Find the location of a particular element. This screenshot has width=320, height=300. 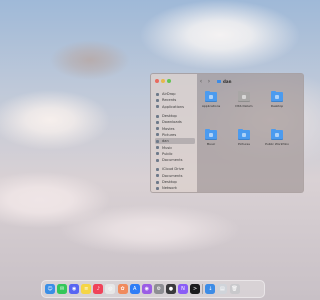

sidebar-item-documents: Documents is located at coordinates (175, 176).